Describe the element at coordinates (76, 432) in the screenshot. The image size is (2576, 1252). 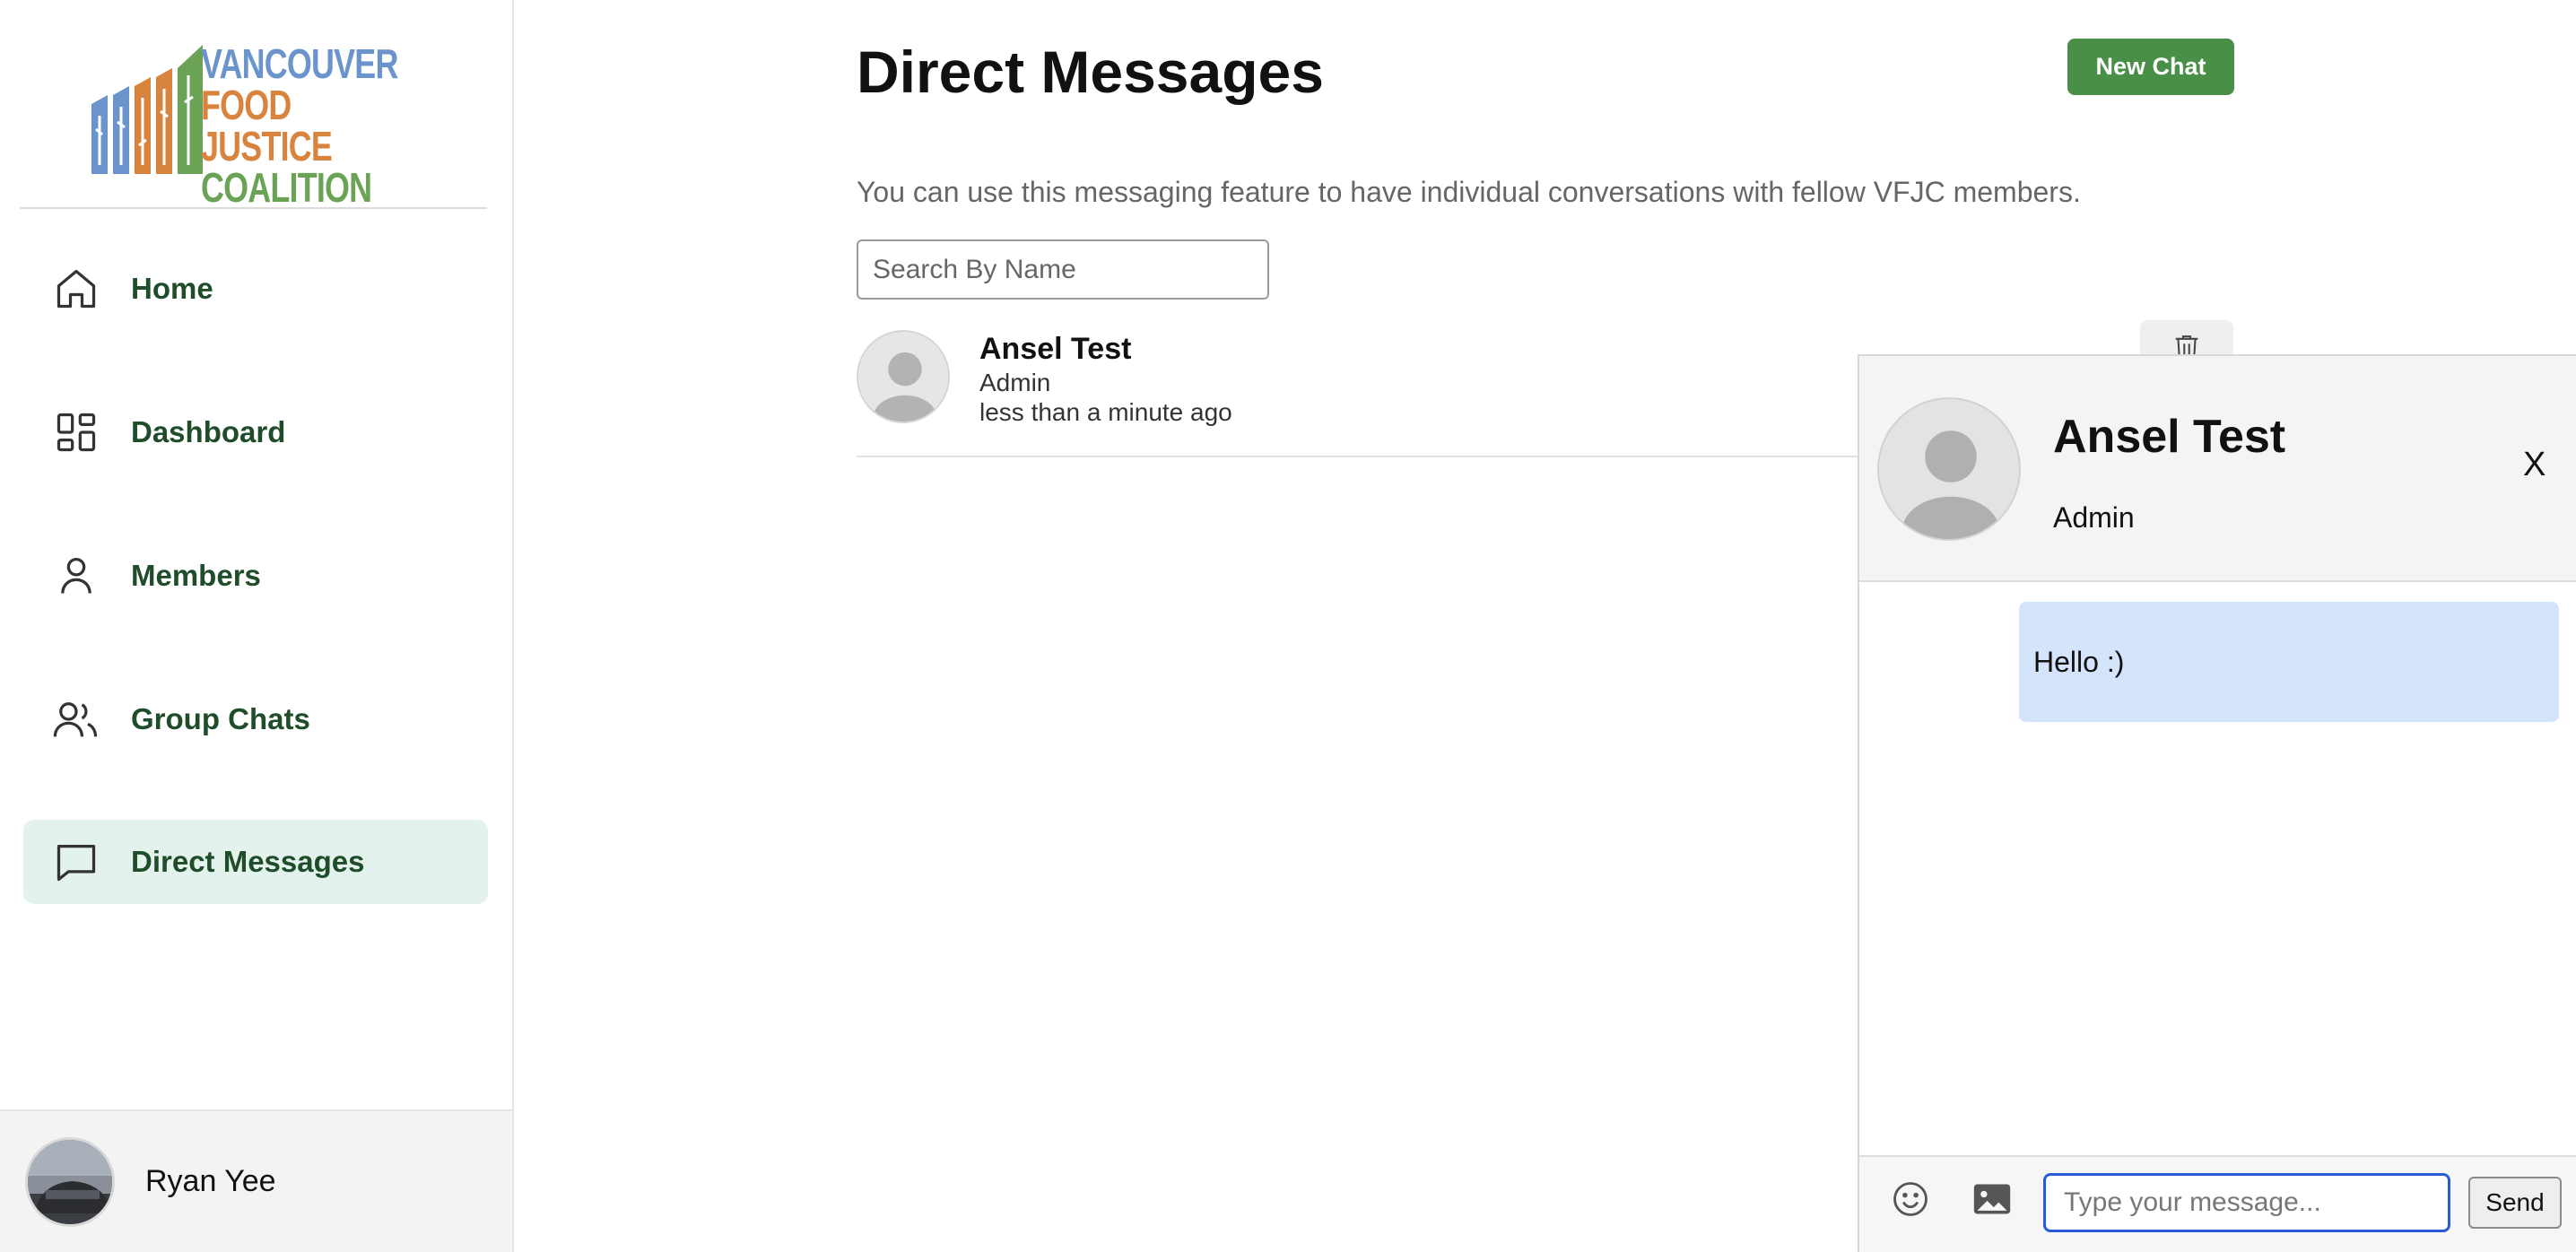
I see `dashboard-icon` at that location.